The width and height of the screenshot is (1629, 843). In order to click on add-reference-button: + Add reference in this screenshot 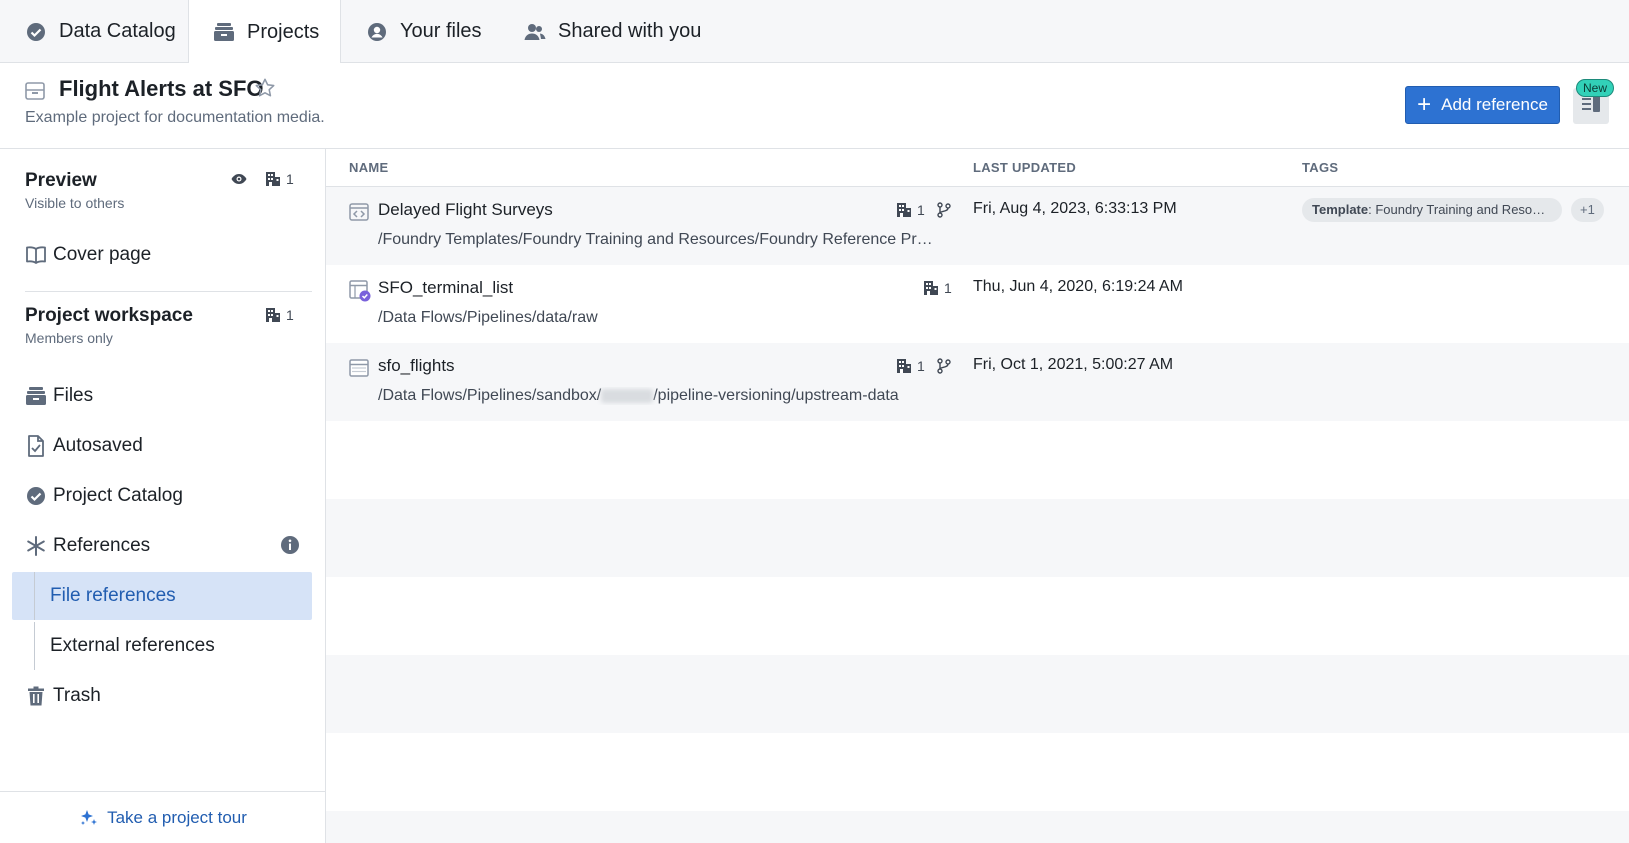, I will do `click(1482, 105)`.